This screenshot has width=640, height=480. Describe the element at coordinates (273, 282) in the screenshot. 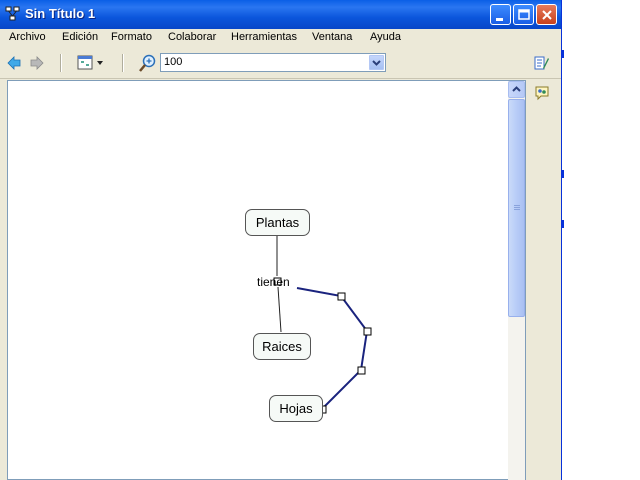

I see `link-label-tienen: tienen` at that location.